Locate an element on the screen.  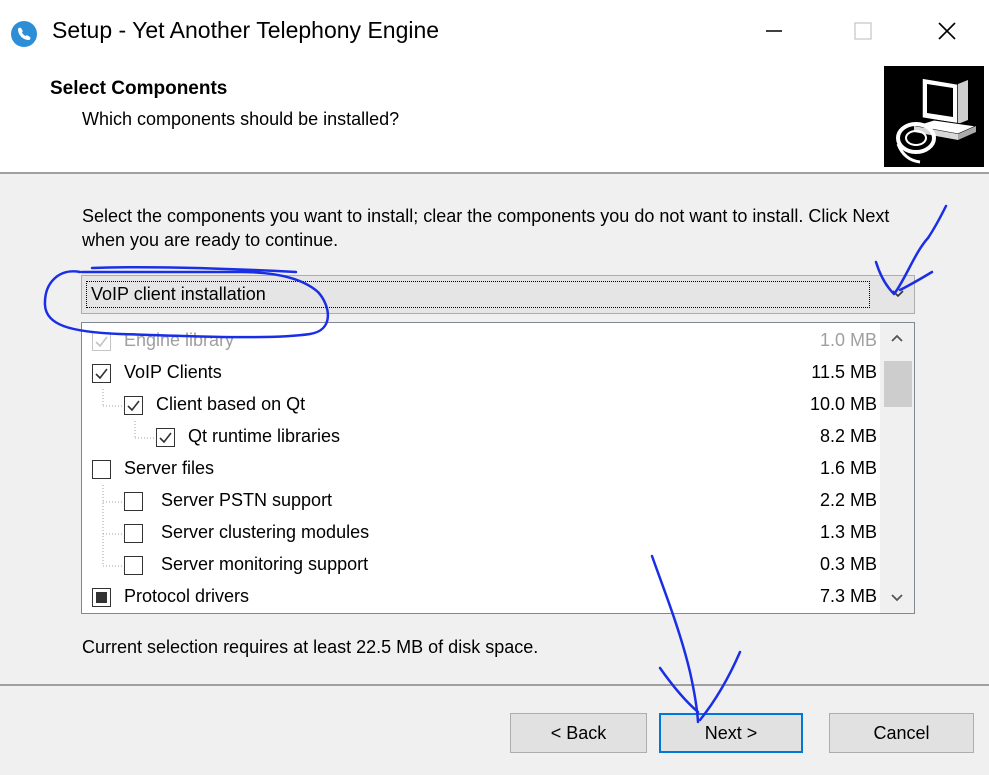
component-label: Server files is located at coordinates (169, 468).